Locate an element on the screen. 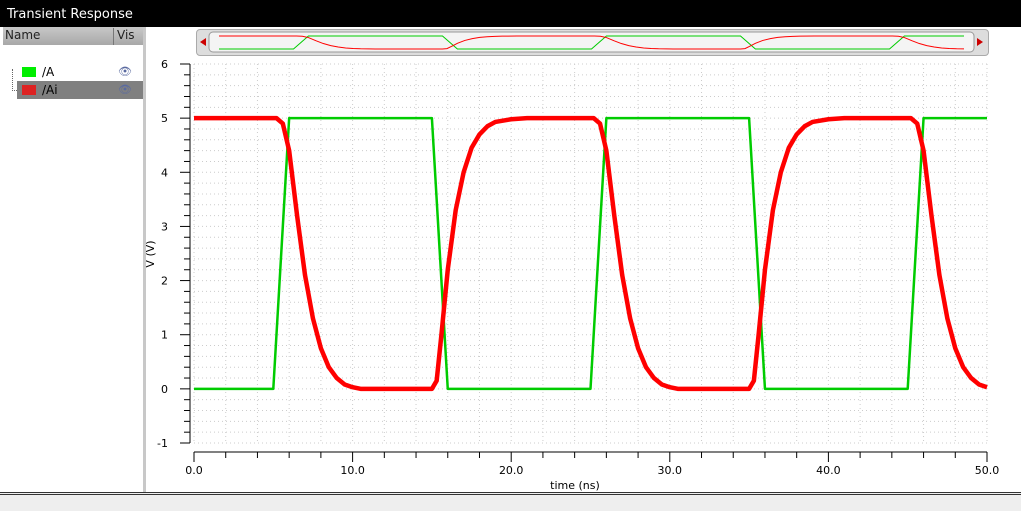  signal-item-ai: /Ai 👁 is located at coordinates (80, 90).